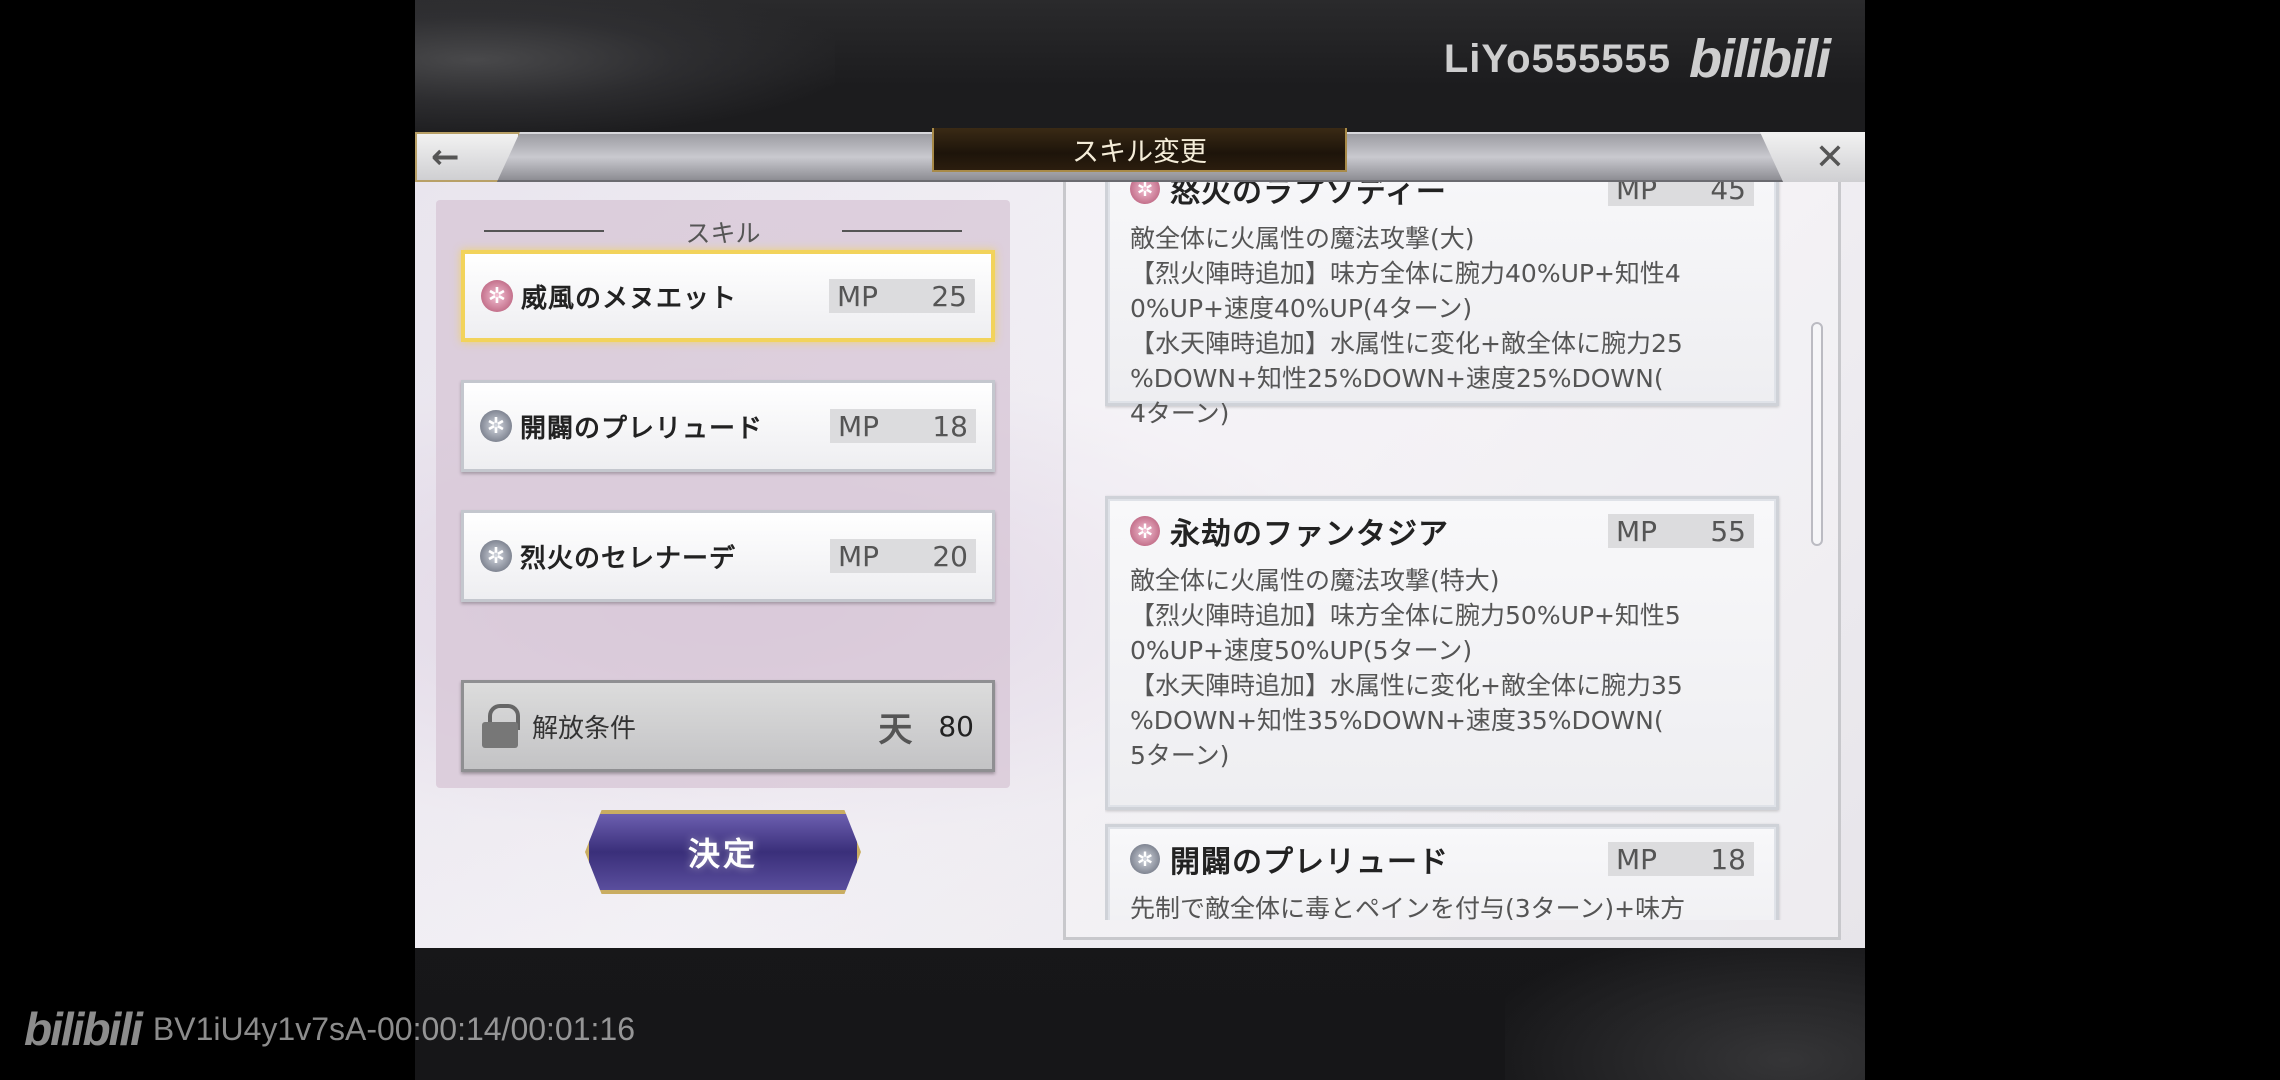 The image size is (2280, 1080). What do you see at coordinates (1309, 862) in the screenshot?
I see `card-skill-name: 開闢のプレリュード` at bounding box center [1309, 862].